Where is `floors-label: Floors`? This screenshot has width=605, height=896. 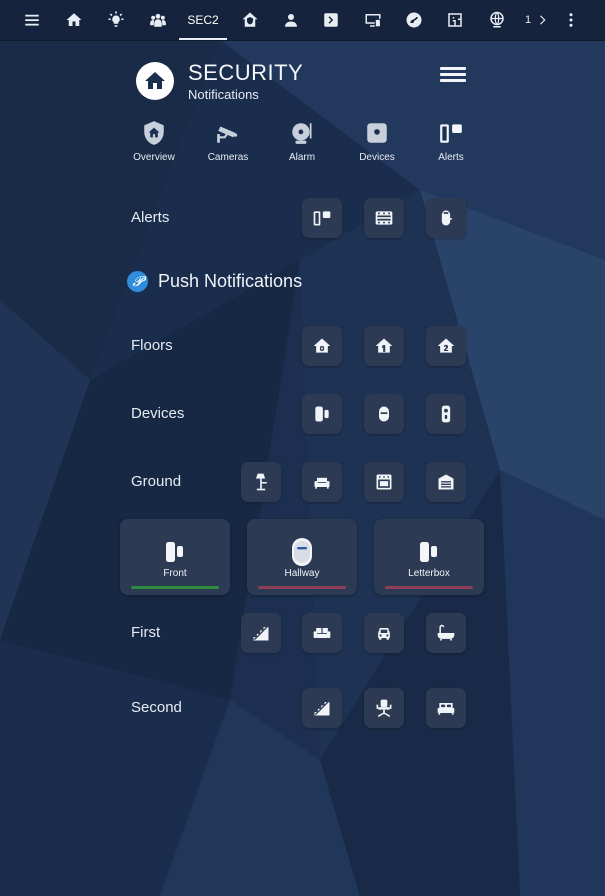
floors-label: Floors is located at coordinates (152, 345).